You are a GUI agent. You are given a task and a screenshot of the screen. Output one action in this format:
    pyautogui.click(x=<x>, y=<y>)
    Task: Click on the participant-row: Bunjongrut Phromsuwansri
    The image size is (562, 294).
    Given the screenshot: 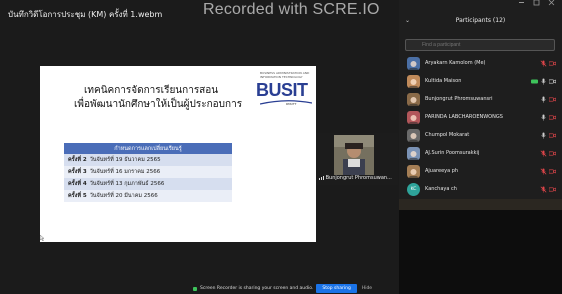 What is the action you would take?
    pyautogui.click(x=480, y=99)
    